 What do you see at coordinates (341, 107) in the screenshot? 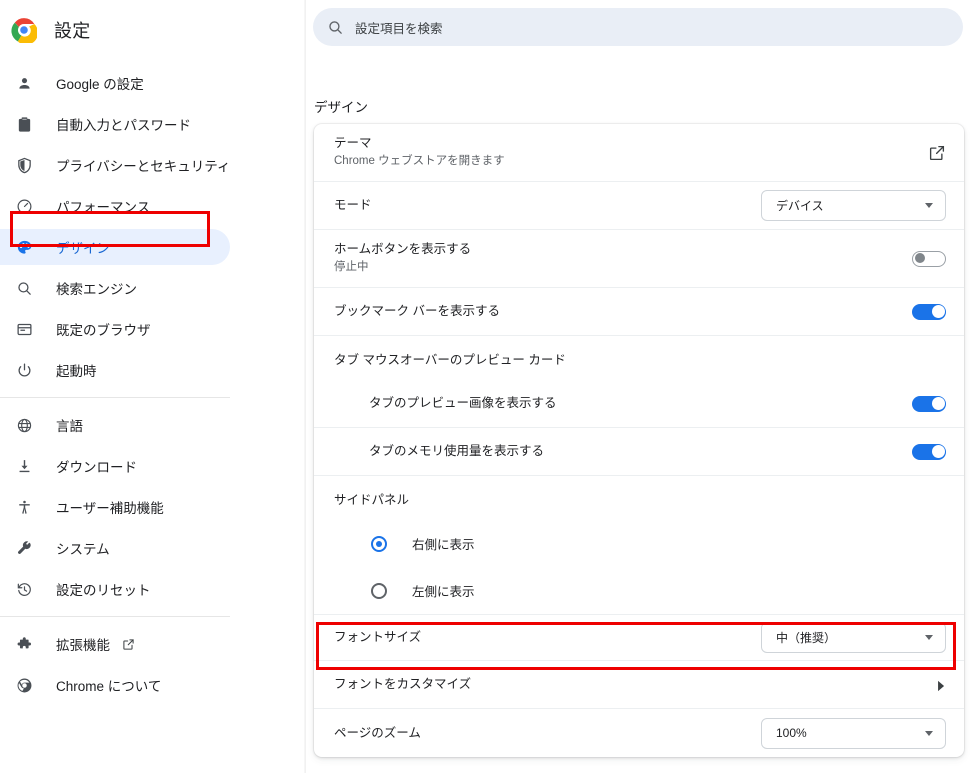
I see `section-title: デザイン` at bounding box center [341, 107].